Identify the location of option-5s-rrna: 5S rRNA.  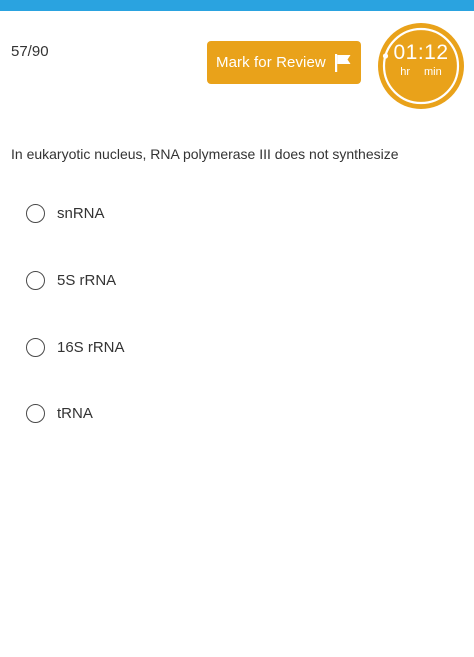
(71, 280).